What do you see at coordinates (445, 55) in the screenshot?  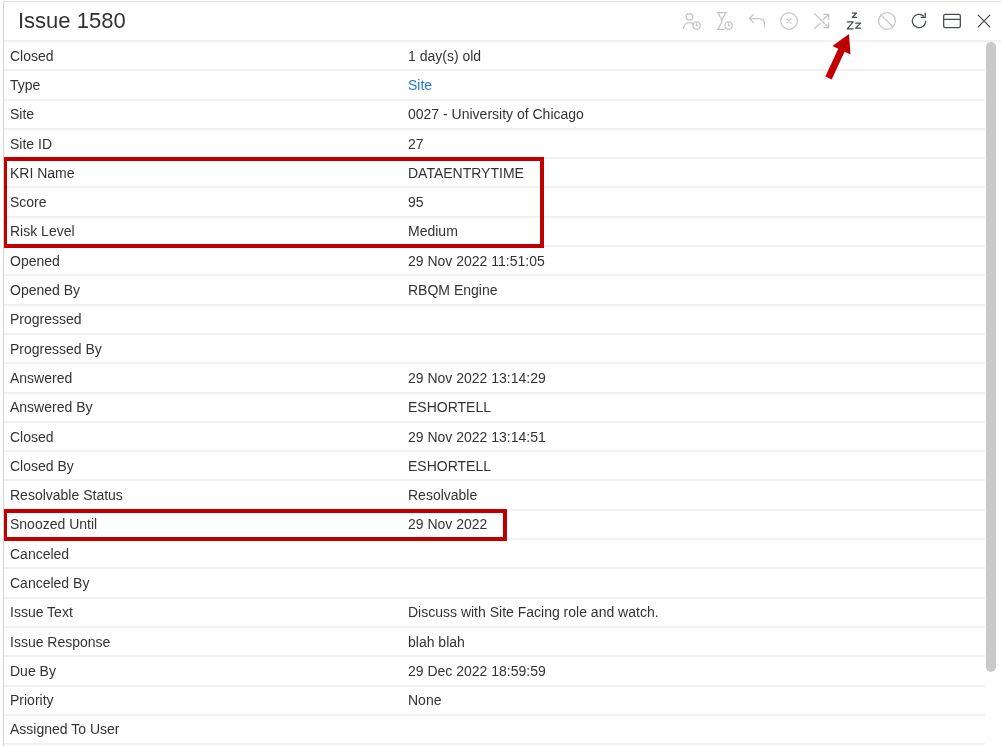 I see `field-value: 1 day(s) old` at bounding box center [445, 55].